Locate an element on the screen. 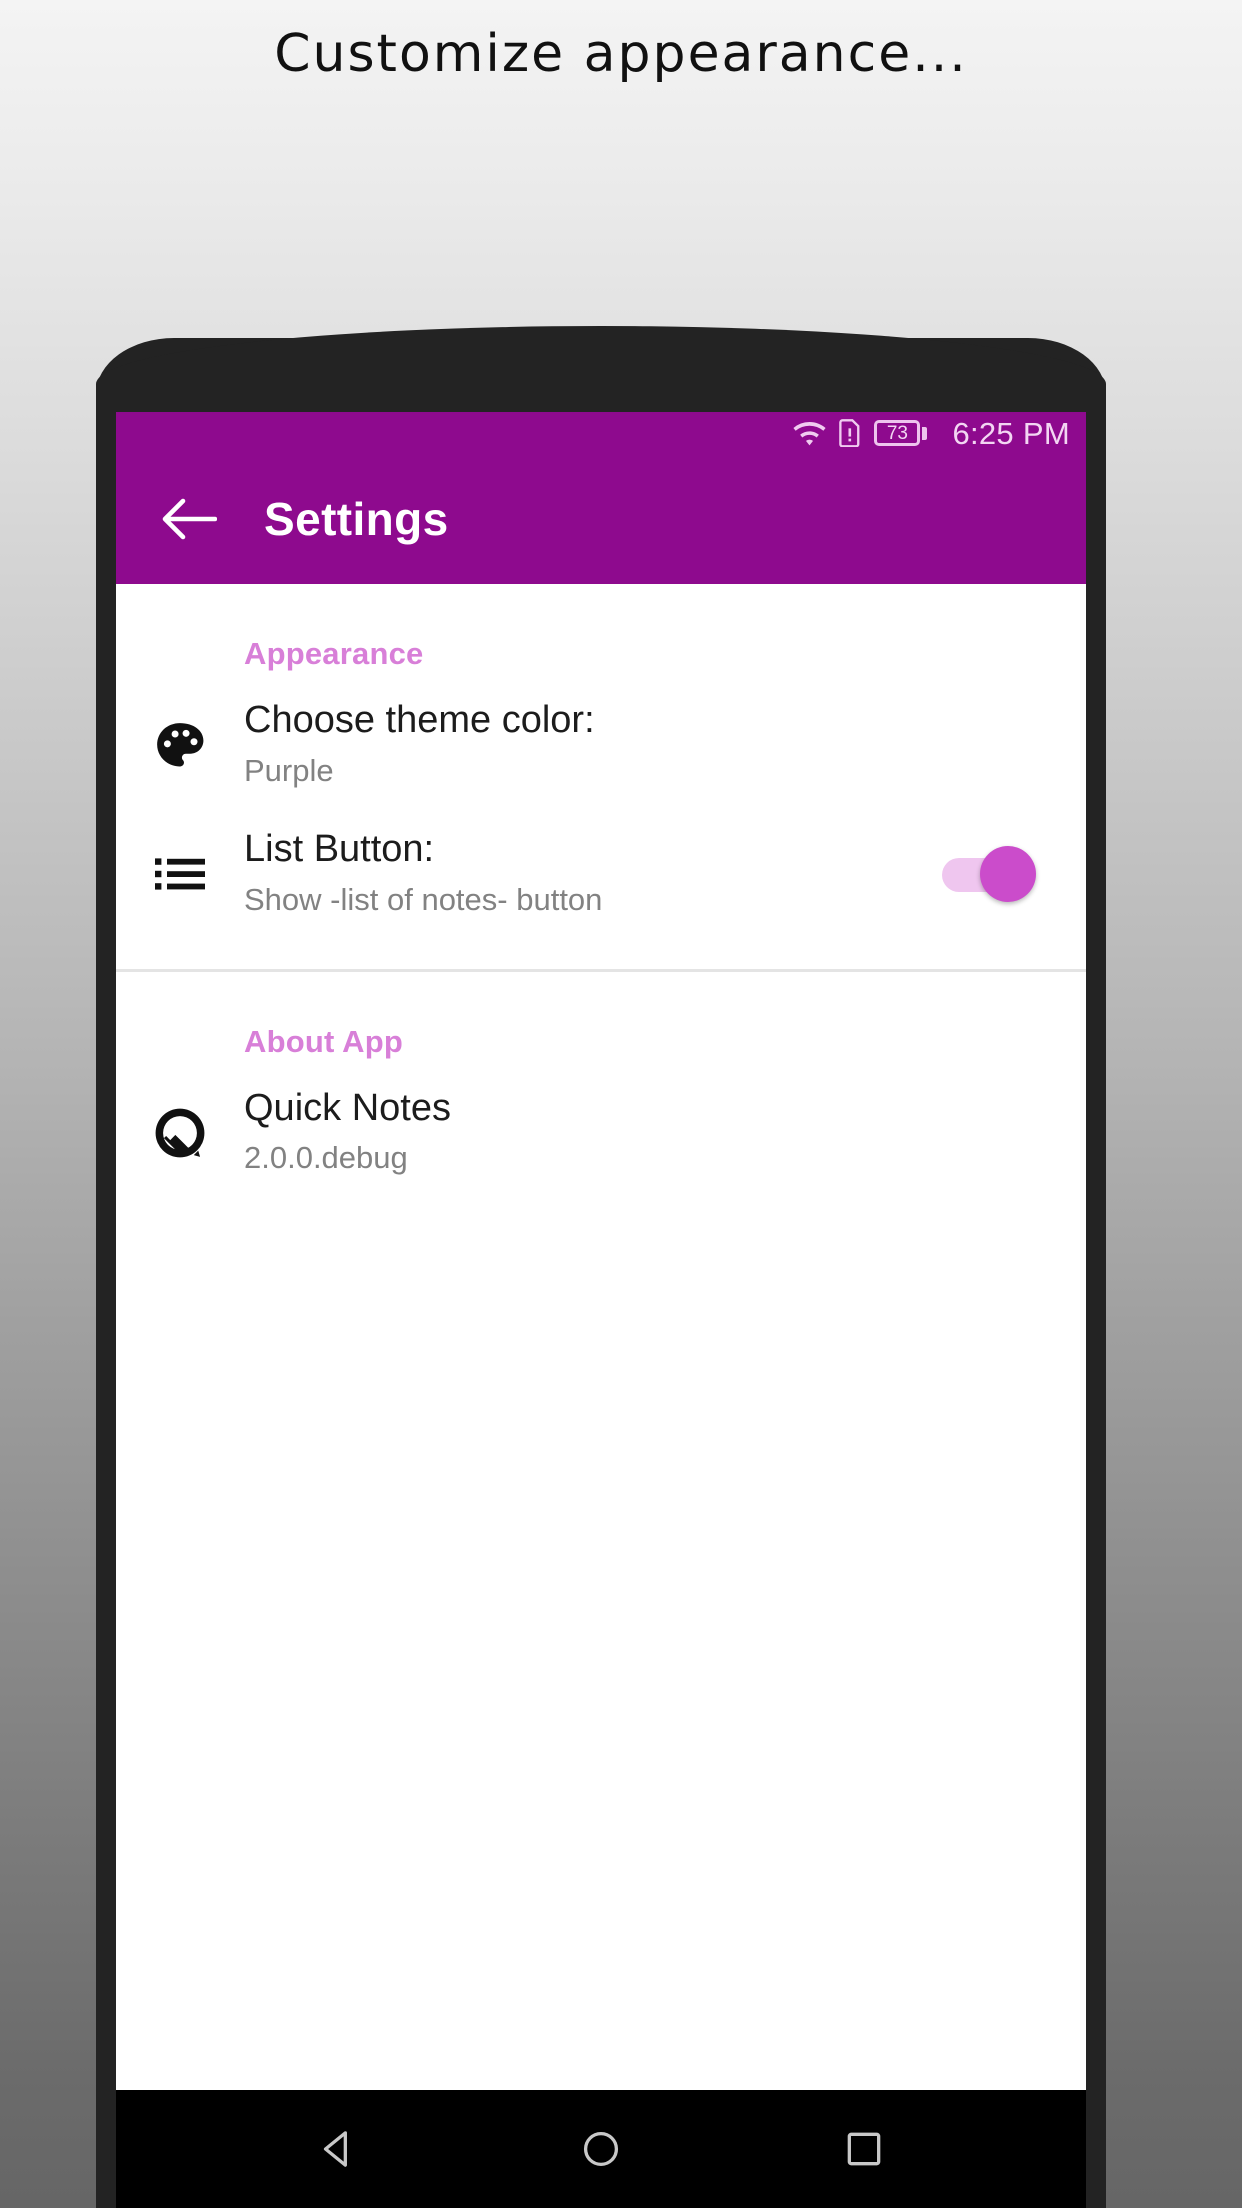 The width and height of the screenshot is (1242, 2208). section-header-appearance: Appearance is located at coordinates (334, 653).